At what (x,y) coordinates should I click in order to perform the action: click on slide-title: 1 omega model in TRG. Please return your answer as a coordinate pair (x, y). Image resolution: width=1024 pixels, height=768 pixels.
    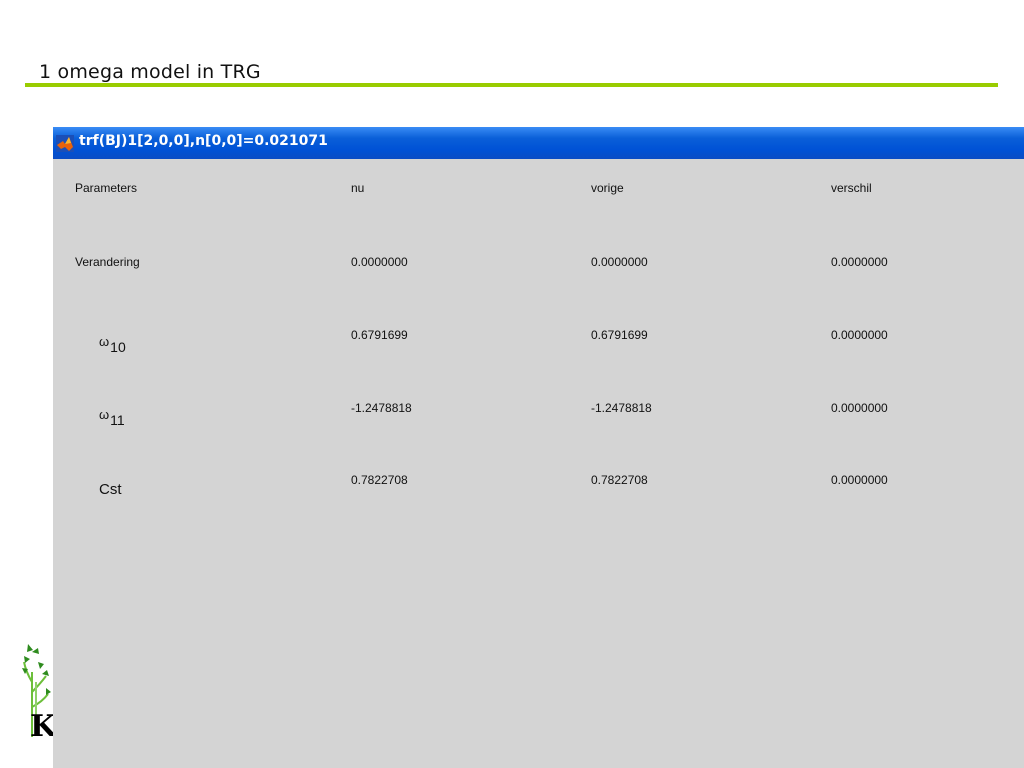
    Looking at the image, I should click on (150, 72).